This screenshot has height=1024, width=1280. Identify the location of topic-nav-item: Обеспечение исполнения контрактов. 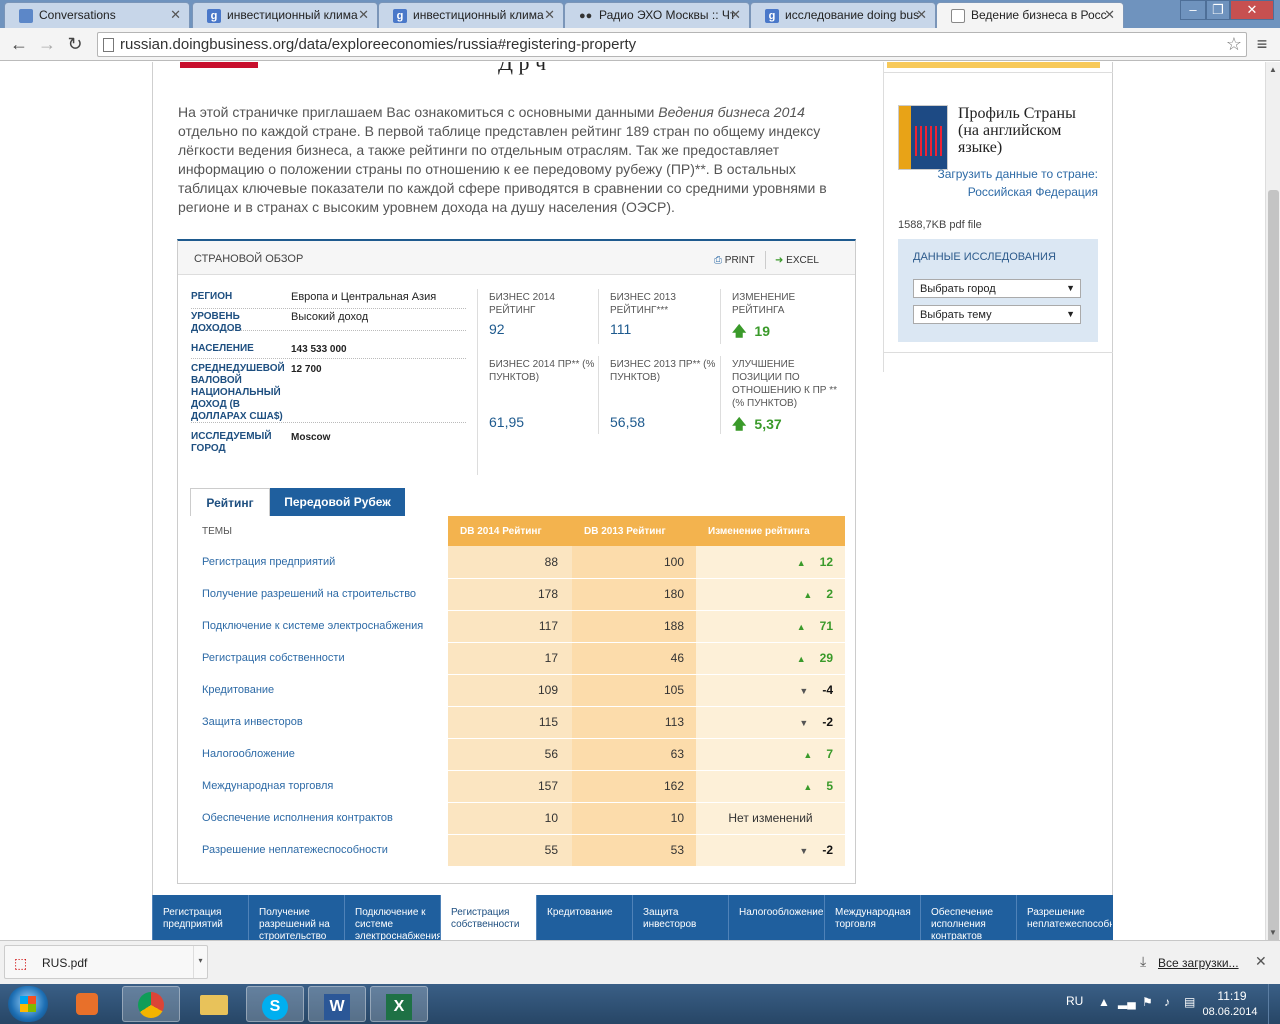
(968, 917).